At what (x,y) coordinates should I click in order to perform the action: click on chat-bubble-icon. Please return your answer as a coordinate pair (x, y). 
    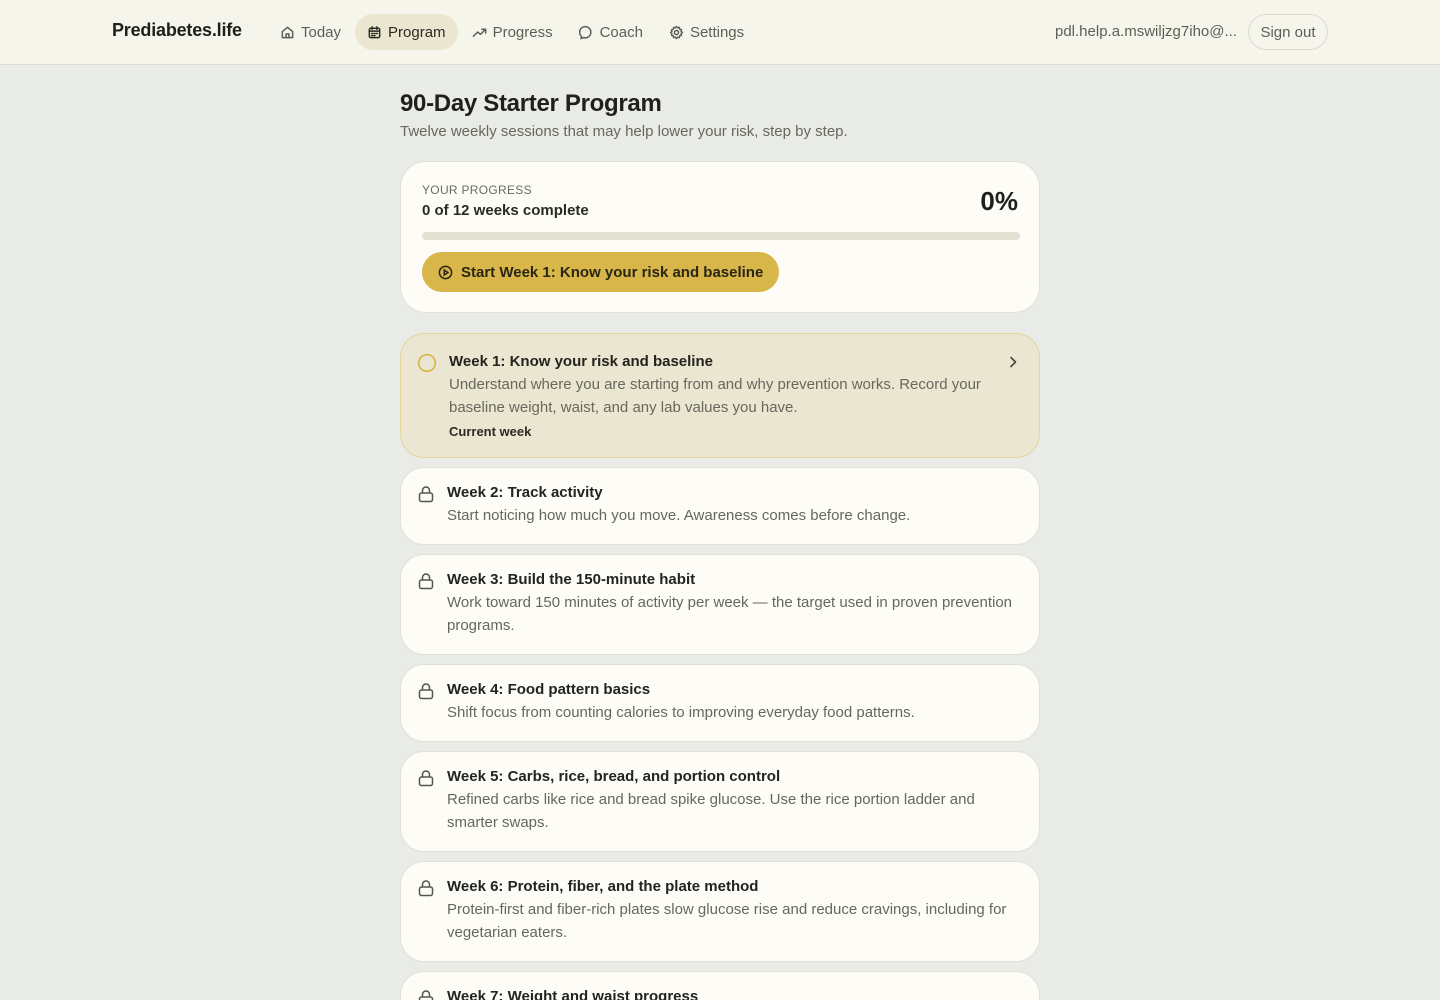
    Looking at the image, I should click on (585, 32).